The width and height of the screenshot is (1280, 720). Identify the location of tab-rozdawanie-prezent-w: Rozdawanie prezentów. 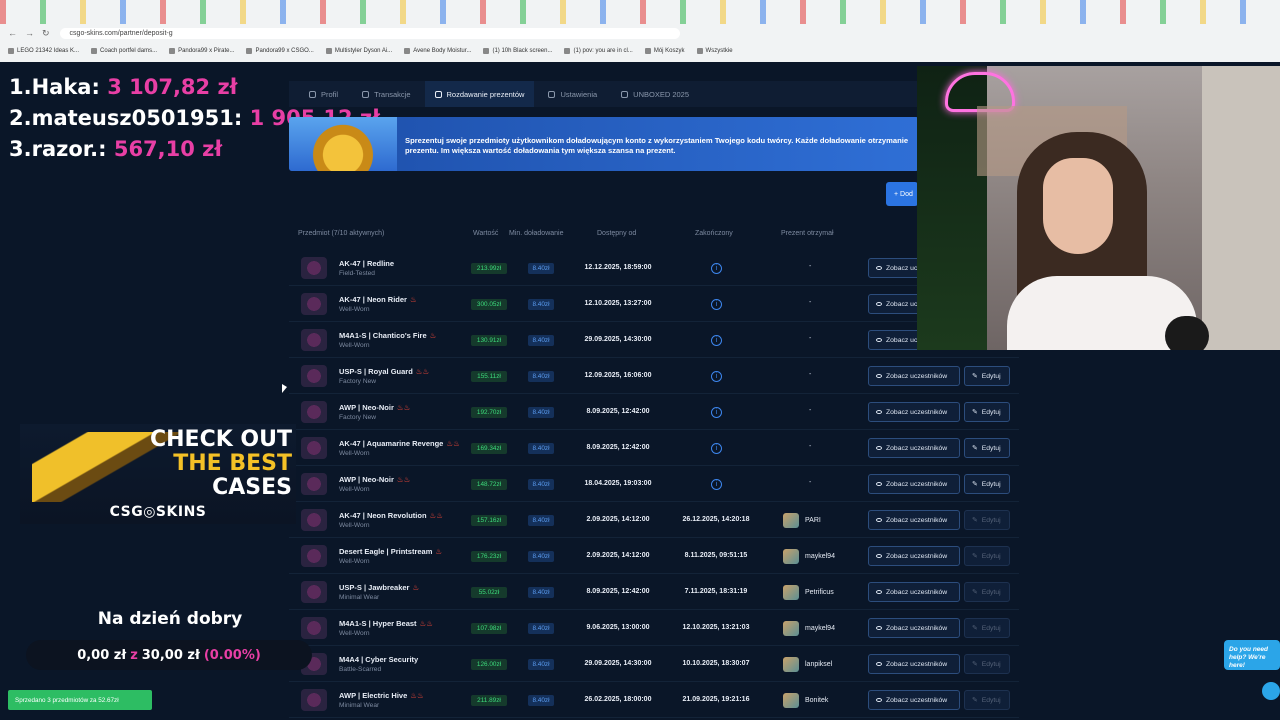
(479, 94).